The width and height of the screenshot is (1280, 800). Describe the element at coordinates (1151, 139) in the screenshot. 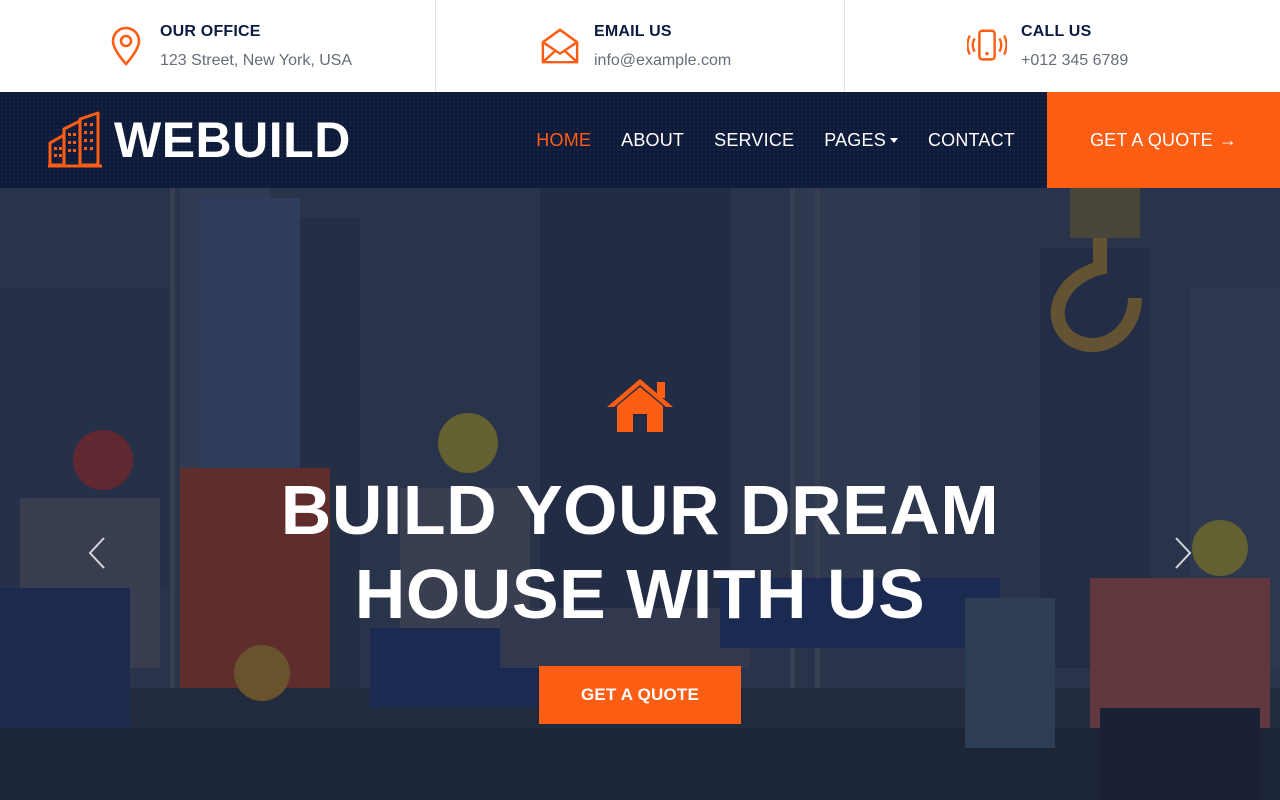

I see `get-quote-label: GET A QUOTE` at that location.